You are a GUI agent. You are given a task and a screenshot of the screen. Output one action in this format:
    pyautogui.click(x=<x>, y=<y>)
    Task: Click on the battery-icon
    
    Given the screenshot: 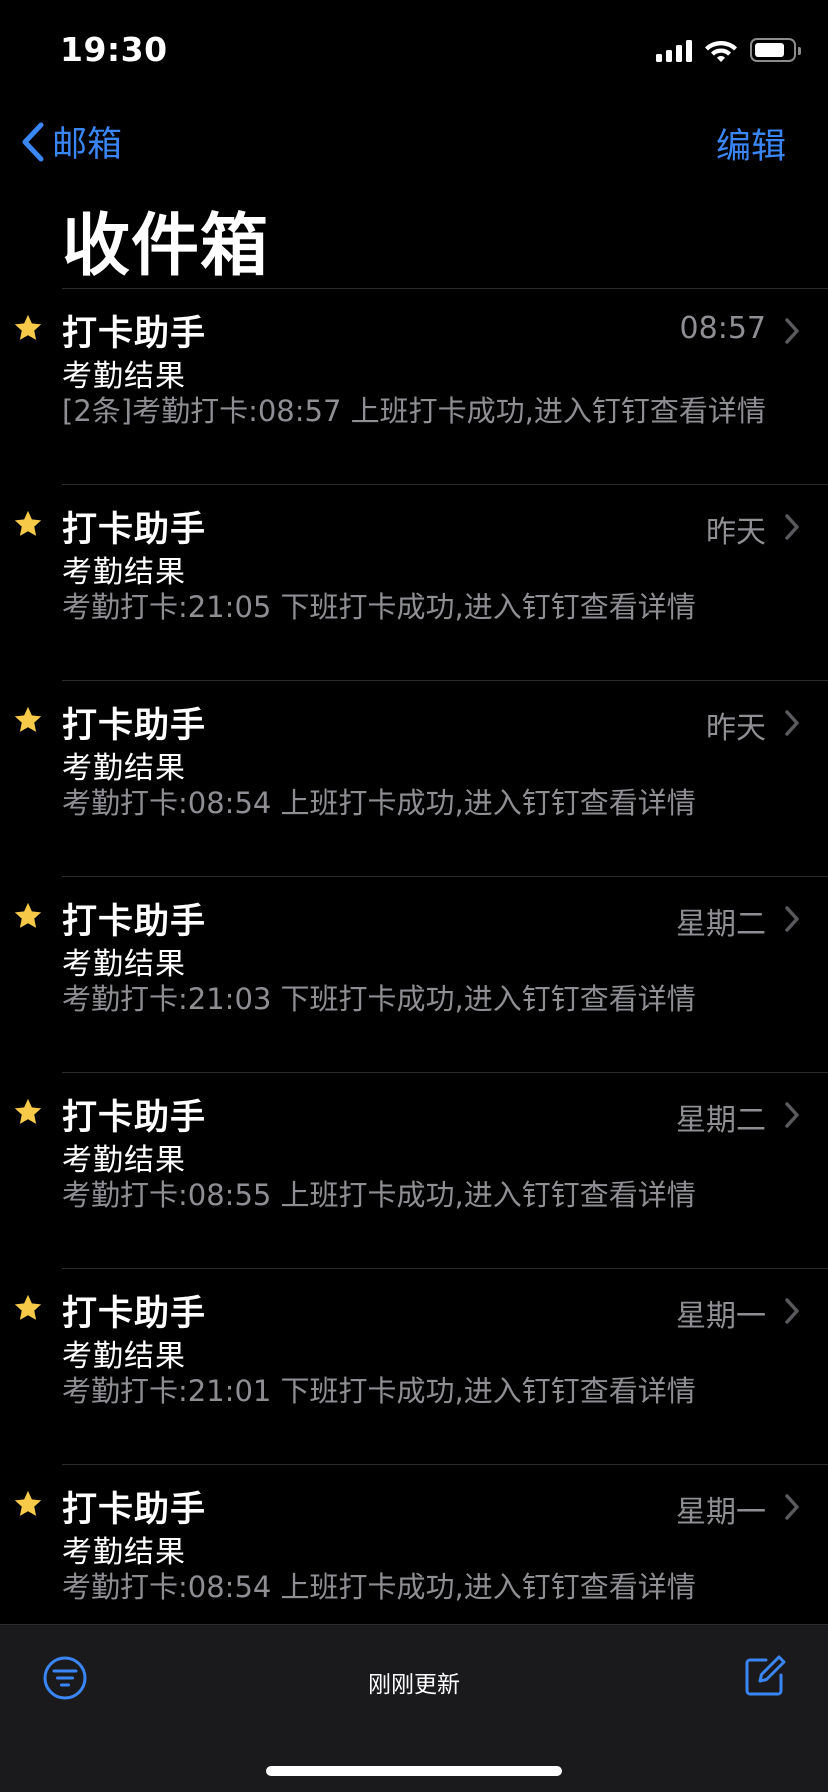 What is the action you would take?
    pyautogui.click(x=775, y=50)
    